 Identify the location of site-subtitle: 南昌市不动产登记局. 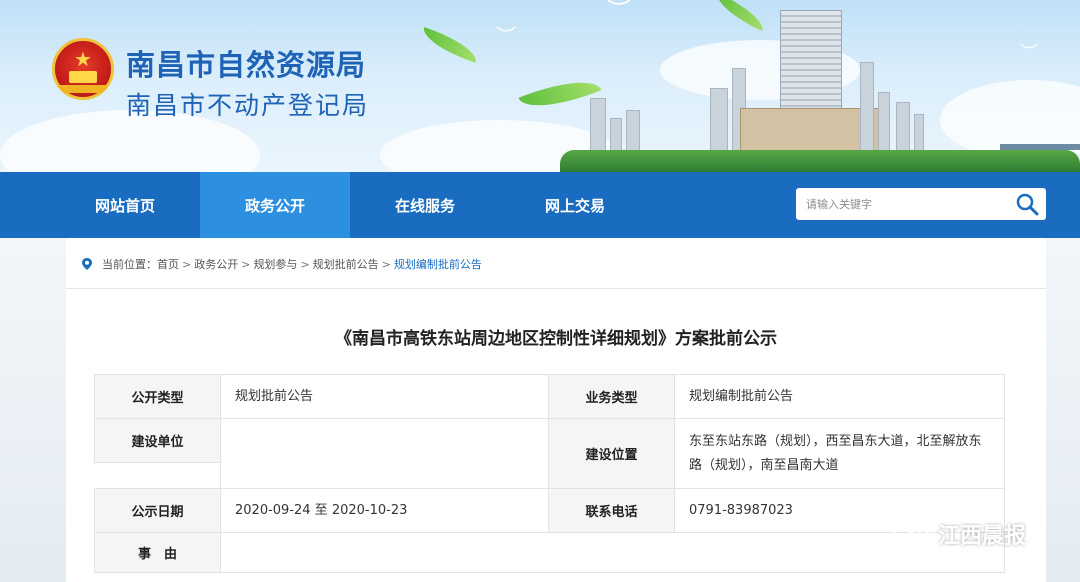
(248, 105).